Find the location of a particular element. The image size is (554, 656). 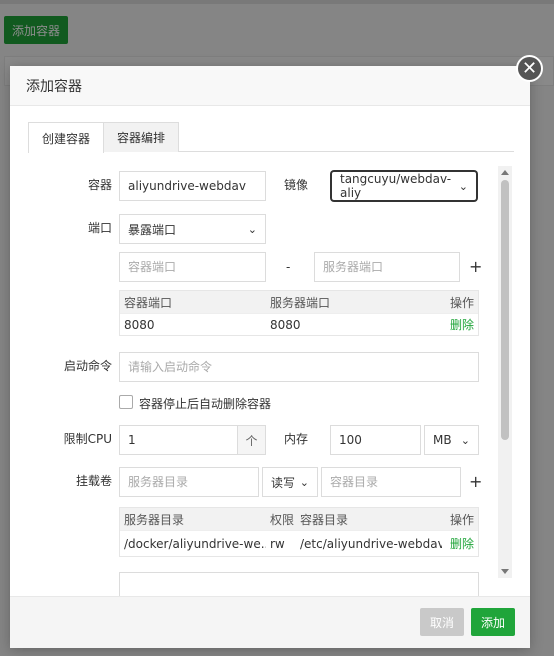

container-port-input is located at coordinates (192, 267).